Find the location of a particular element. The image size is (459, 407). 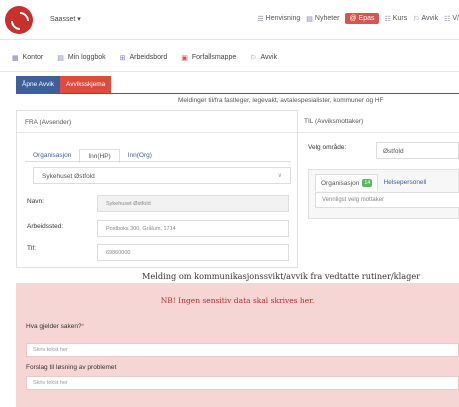

sak-input: Skriv tekst her is located at coordinates (242, 350).